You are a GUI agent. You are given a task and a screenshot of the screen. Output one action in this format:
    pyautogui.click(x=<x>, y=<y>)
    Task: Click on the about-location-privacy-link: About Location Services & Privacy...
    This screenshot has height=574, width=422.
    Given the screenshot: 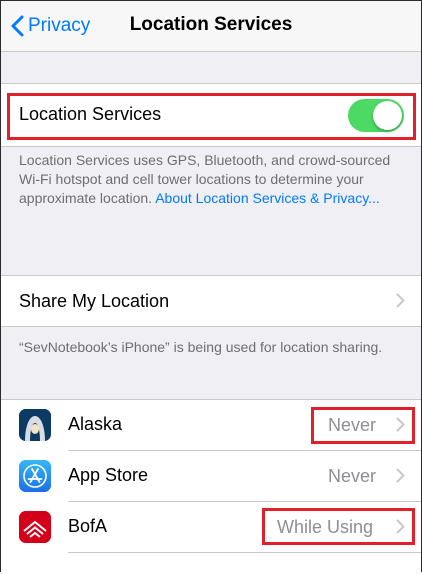 What is the action you would take?
    pyautogui.click(x=267, y=198)
    